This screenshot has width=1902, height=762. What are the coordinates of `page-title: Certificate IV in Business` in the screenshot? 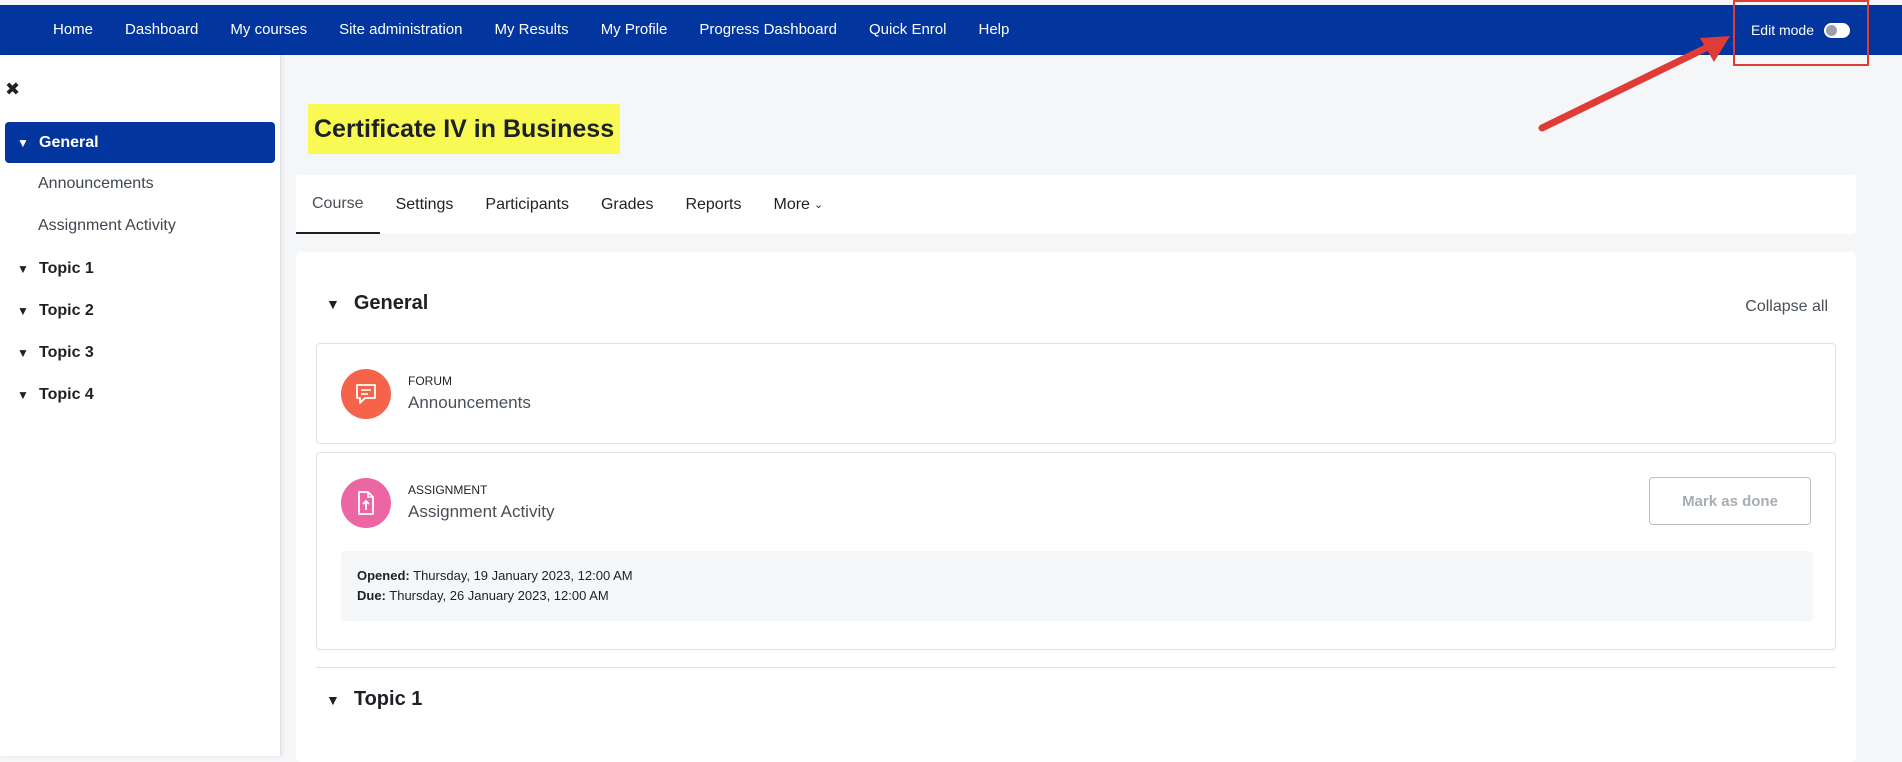 It's located at (464, 129).